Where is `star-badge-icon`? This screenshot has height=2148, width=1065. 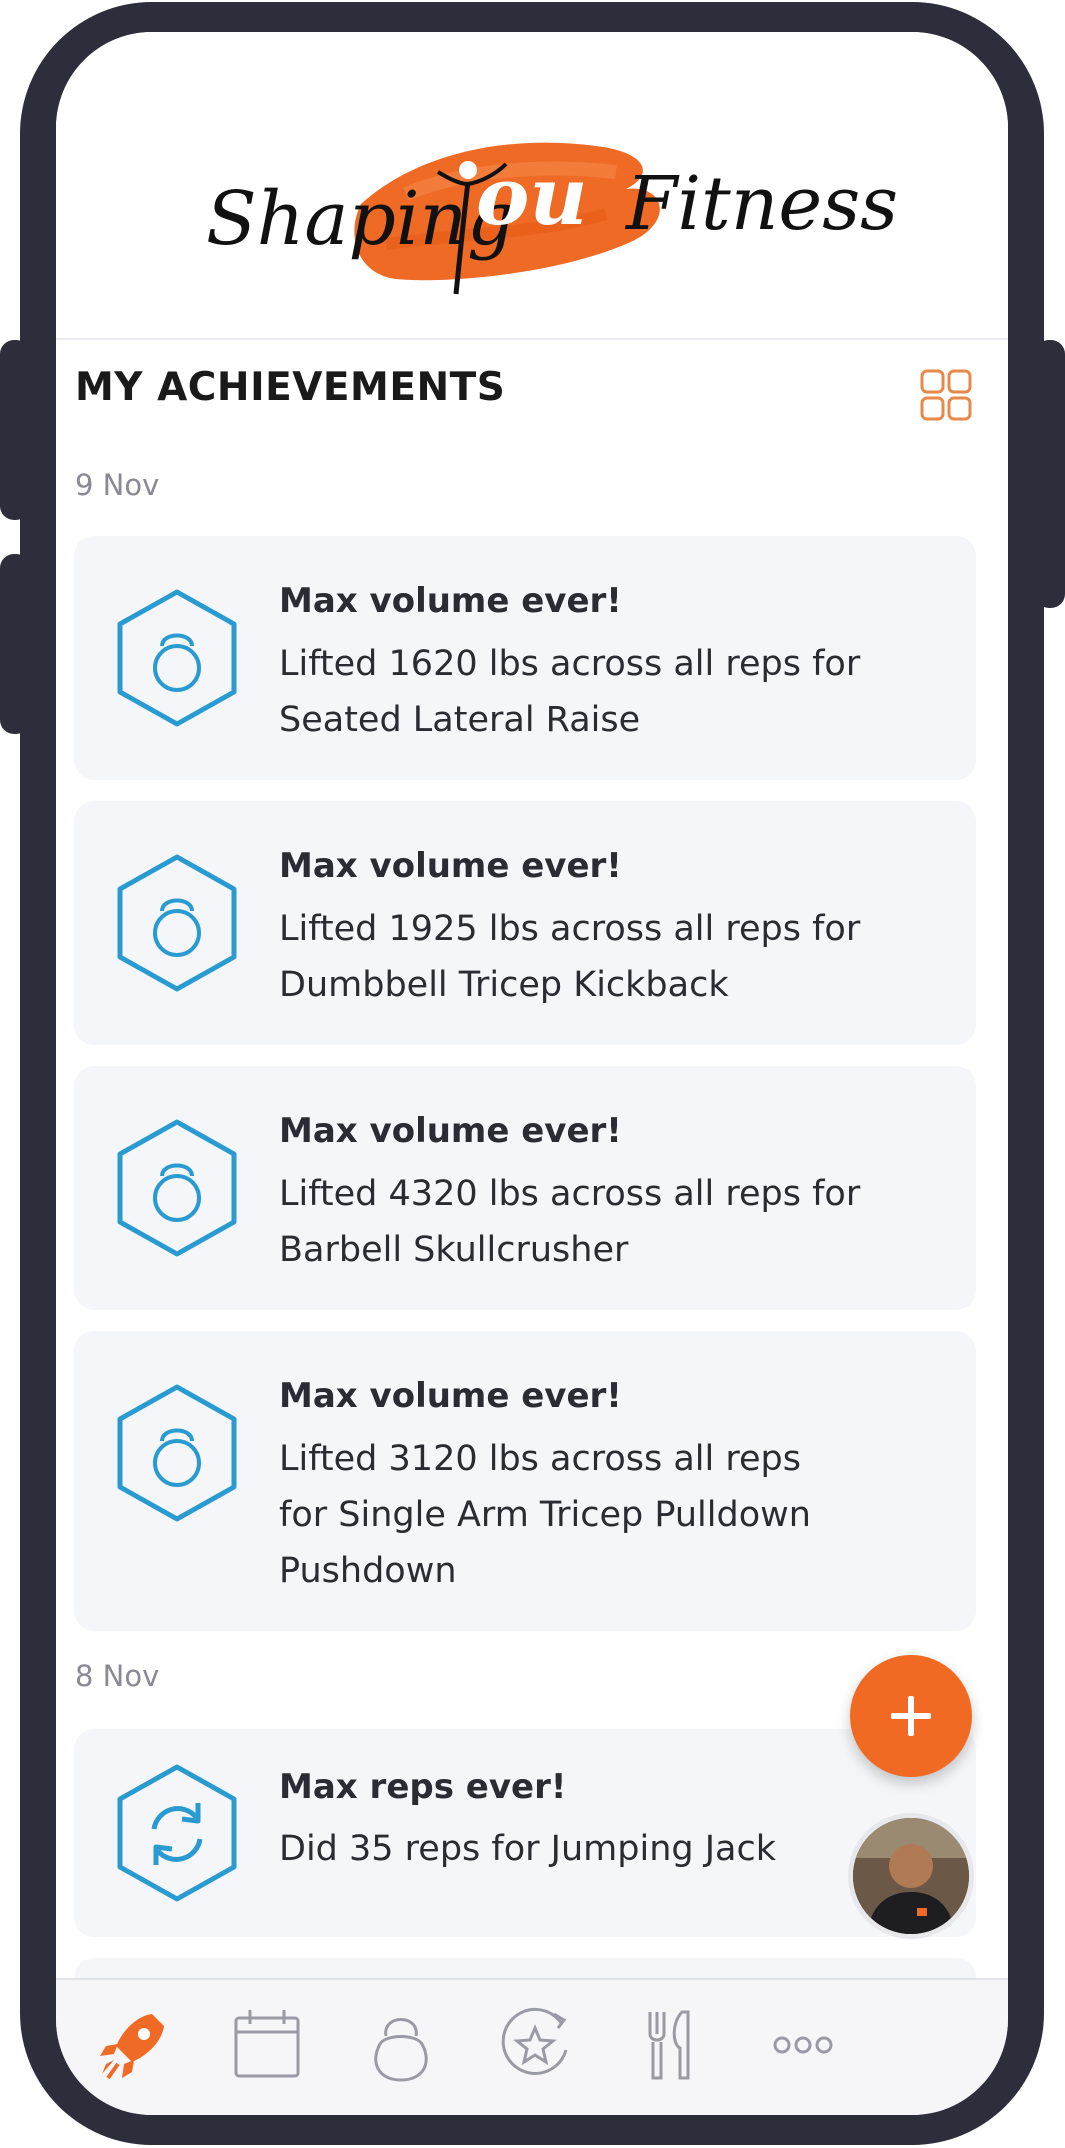
star-badge-icon is located at coordinates (534, 2041).